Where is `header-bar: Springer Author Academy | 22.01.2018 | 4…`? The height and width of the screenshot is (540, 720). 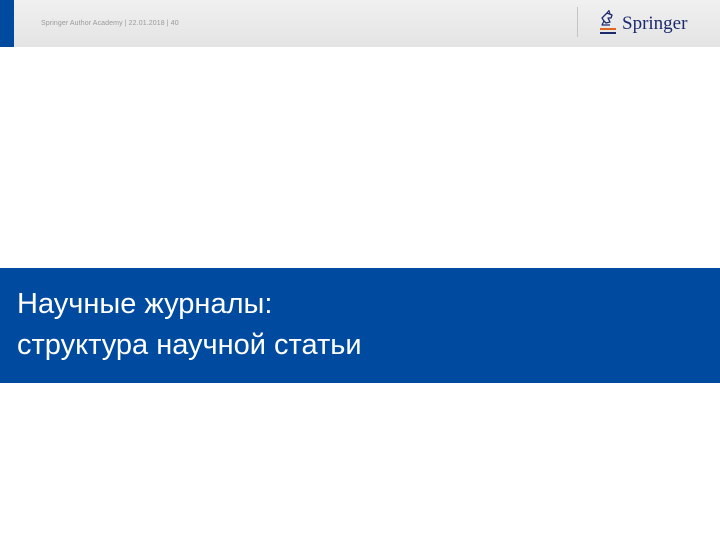 header-bar: Springer Author Academy | 22.01.2018 | 4… is located at coordinates (360, 23).